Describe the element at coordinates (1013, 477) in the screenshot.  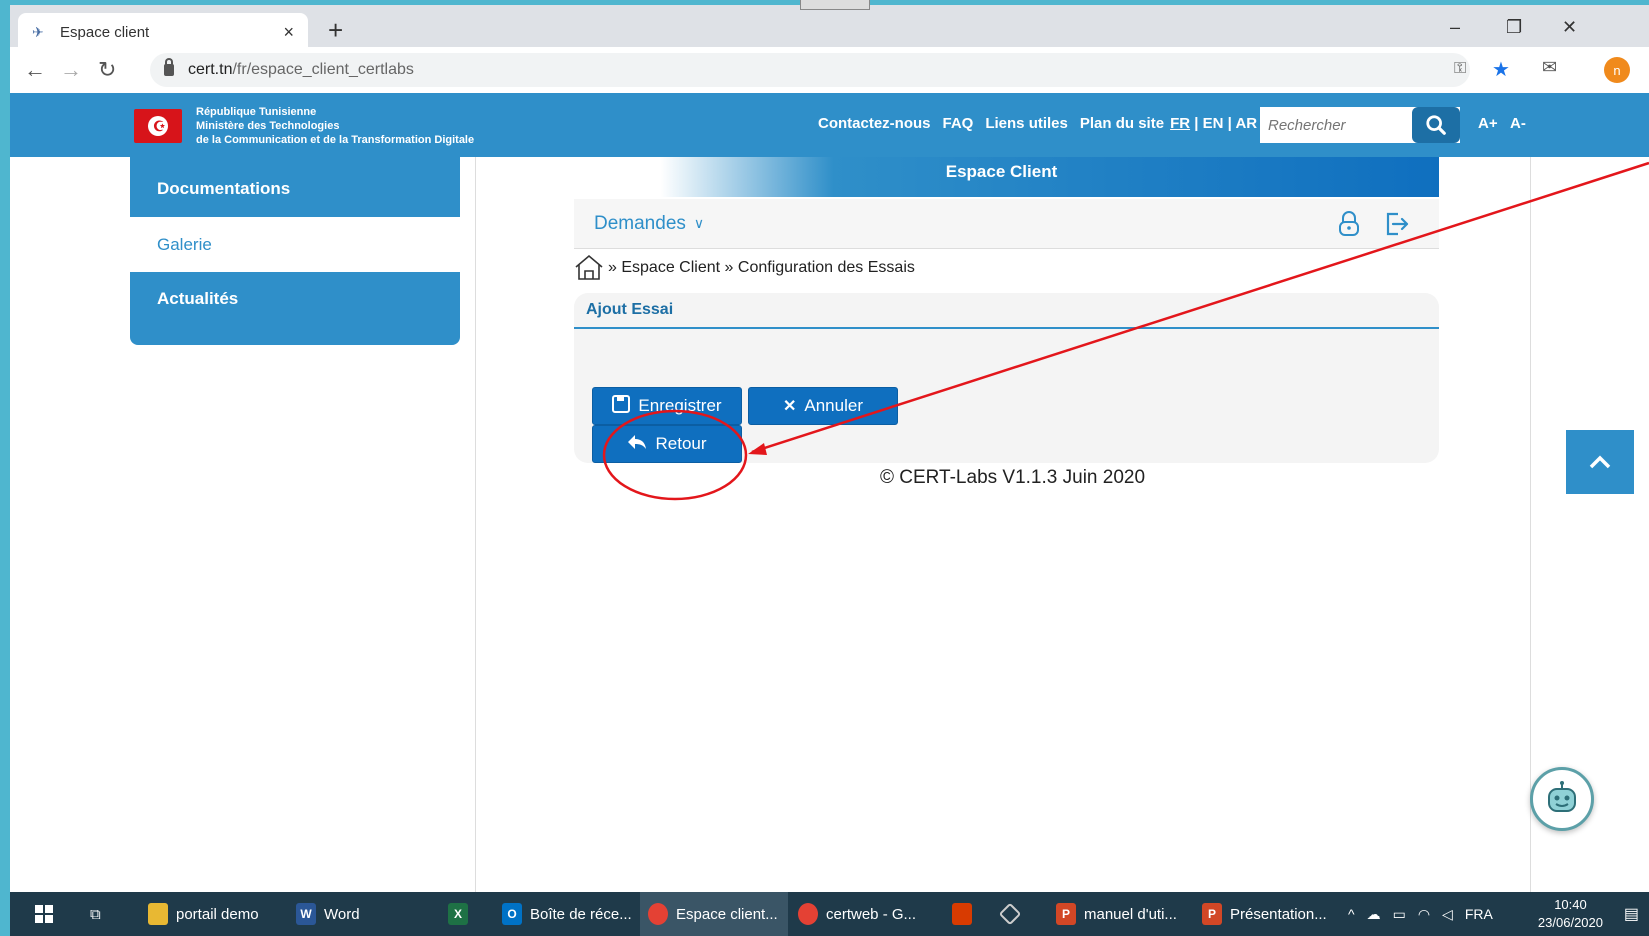
I see `copyright-text: © CERT-Labs V1.1.3 Juin 2020` at that location.